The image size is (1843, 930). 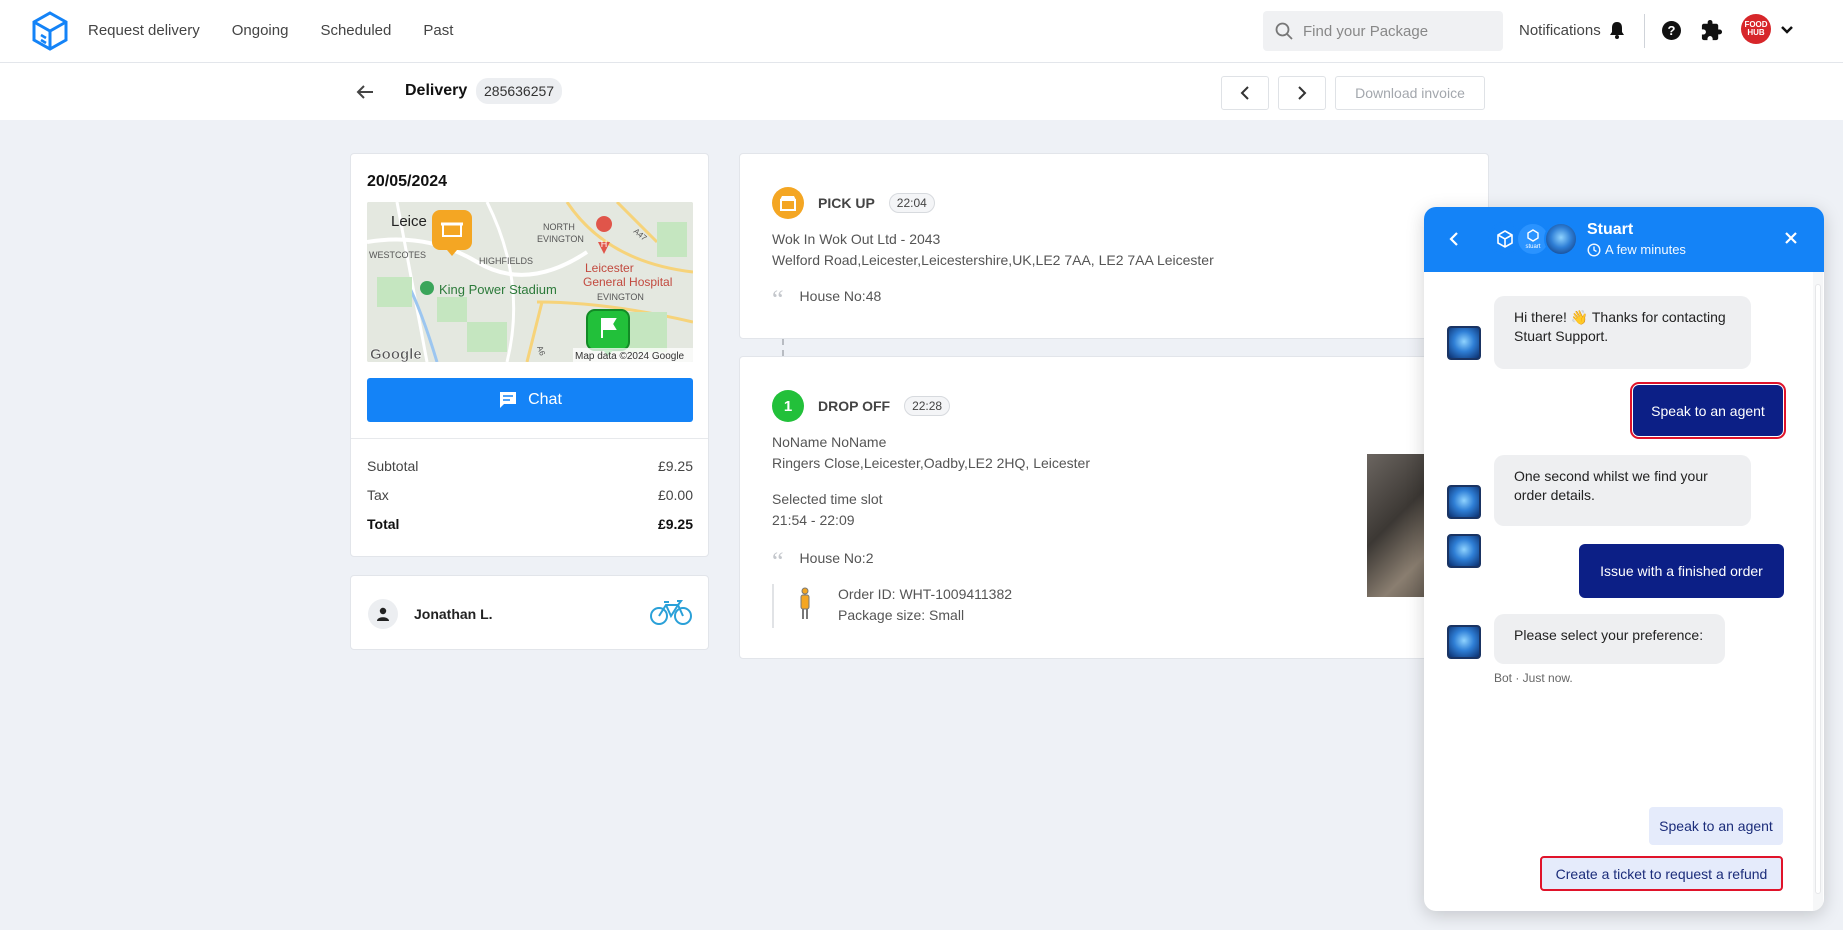 What do you see at coordinates (1716, 826) in the screenshot?
I see `quick-reply-speak-to-agent: Speak to an agent` at bounding box center [1716, 826].